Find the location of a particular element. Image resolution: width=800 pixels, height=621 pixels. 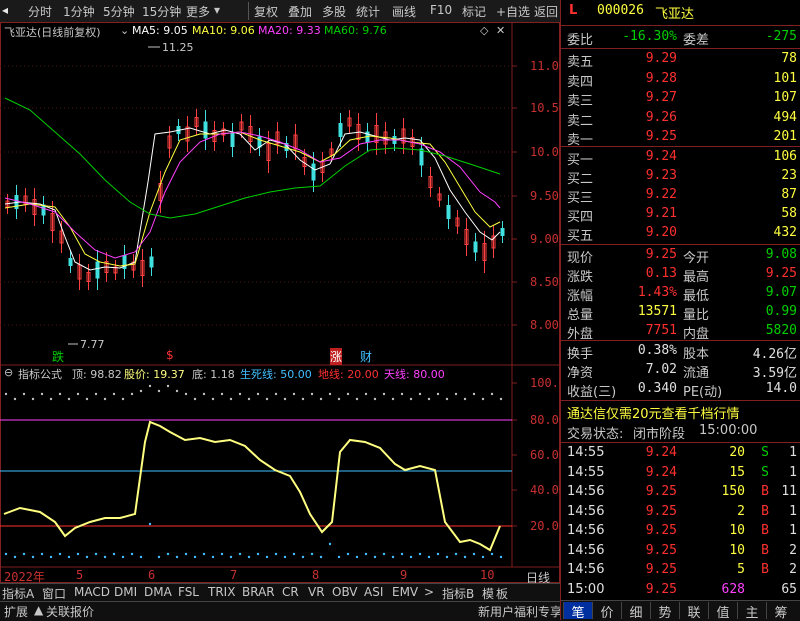

tab-dma: DMA is located at coordinates (158, 592).